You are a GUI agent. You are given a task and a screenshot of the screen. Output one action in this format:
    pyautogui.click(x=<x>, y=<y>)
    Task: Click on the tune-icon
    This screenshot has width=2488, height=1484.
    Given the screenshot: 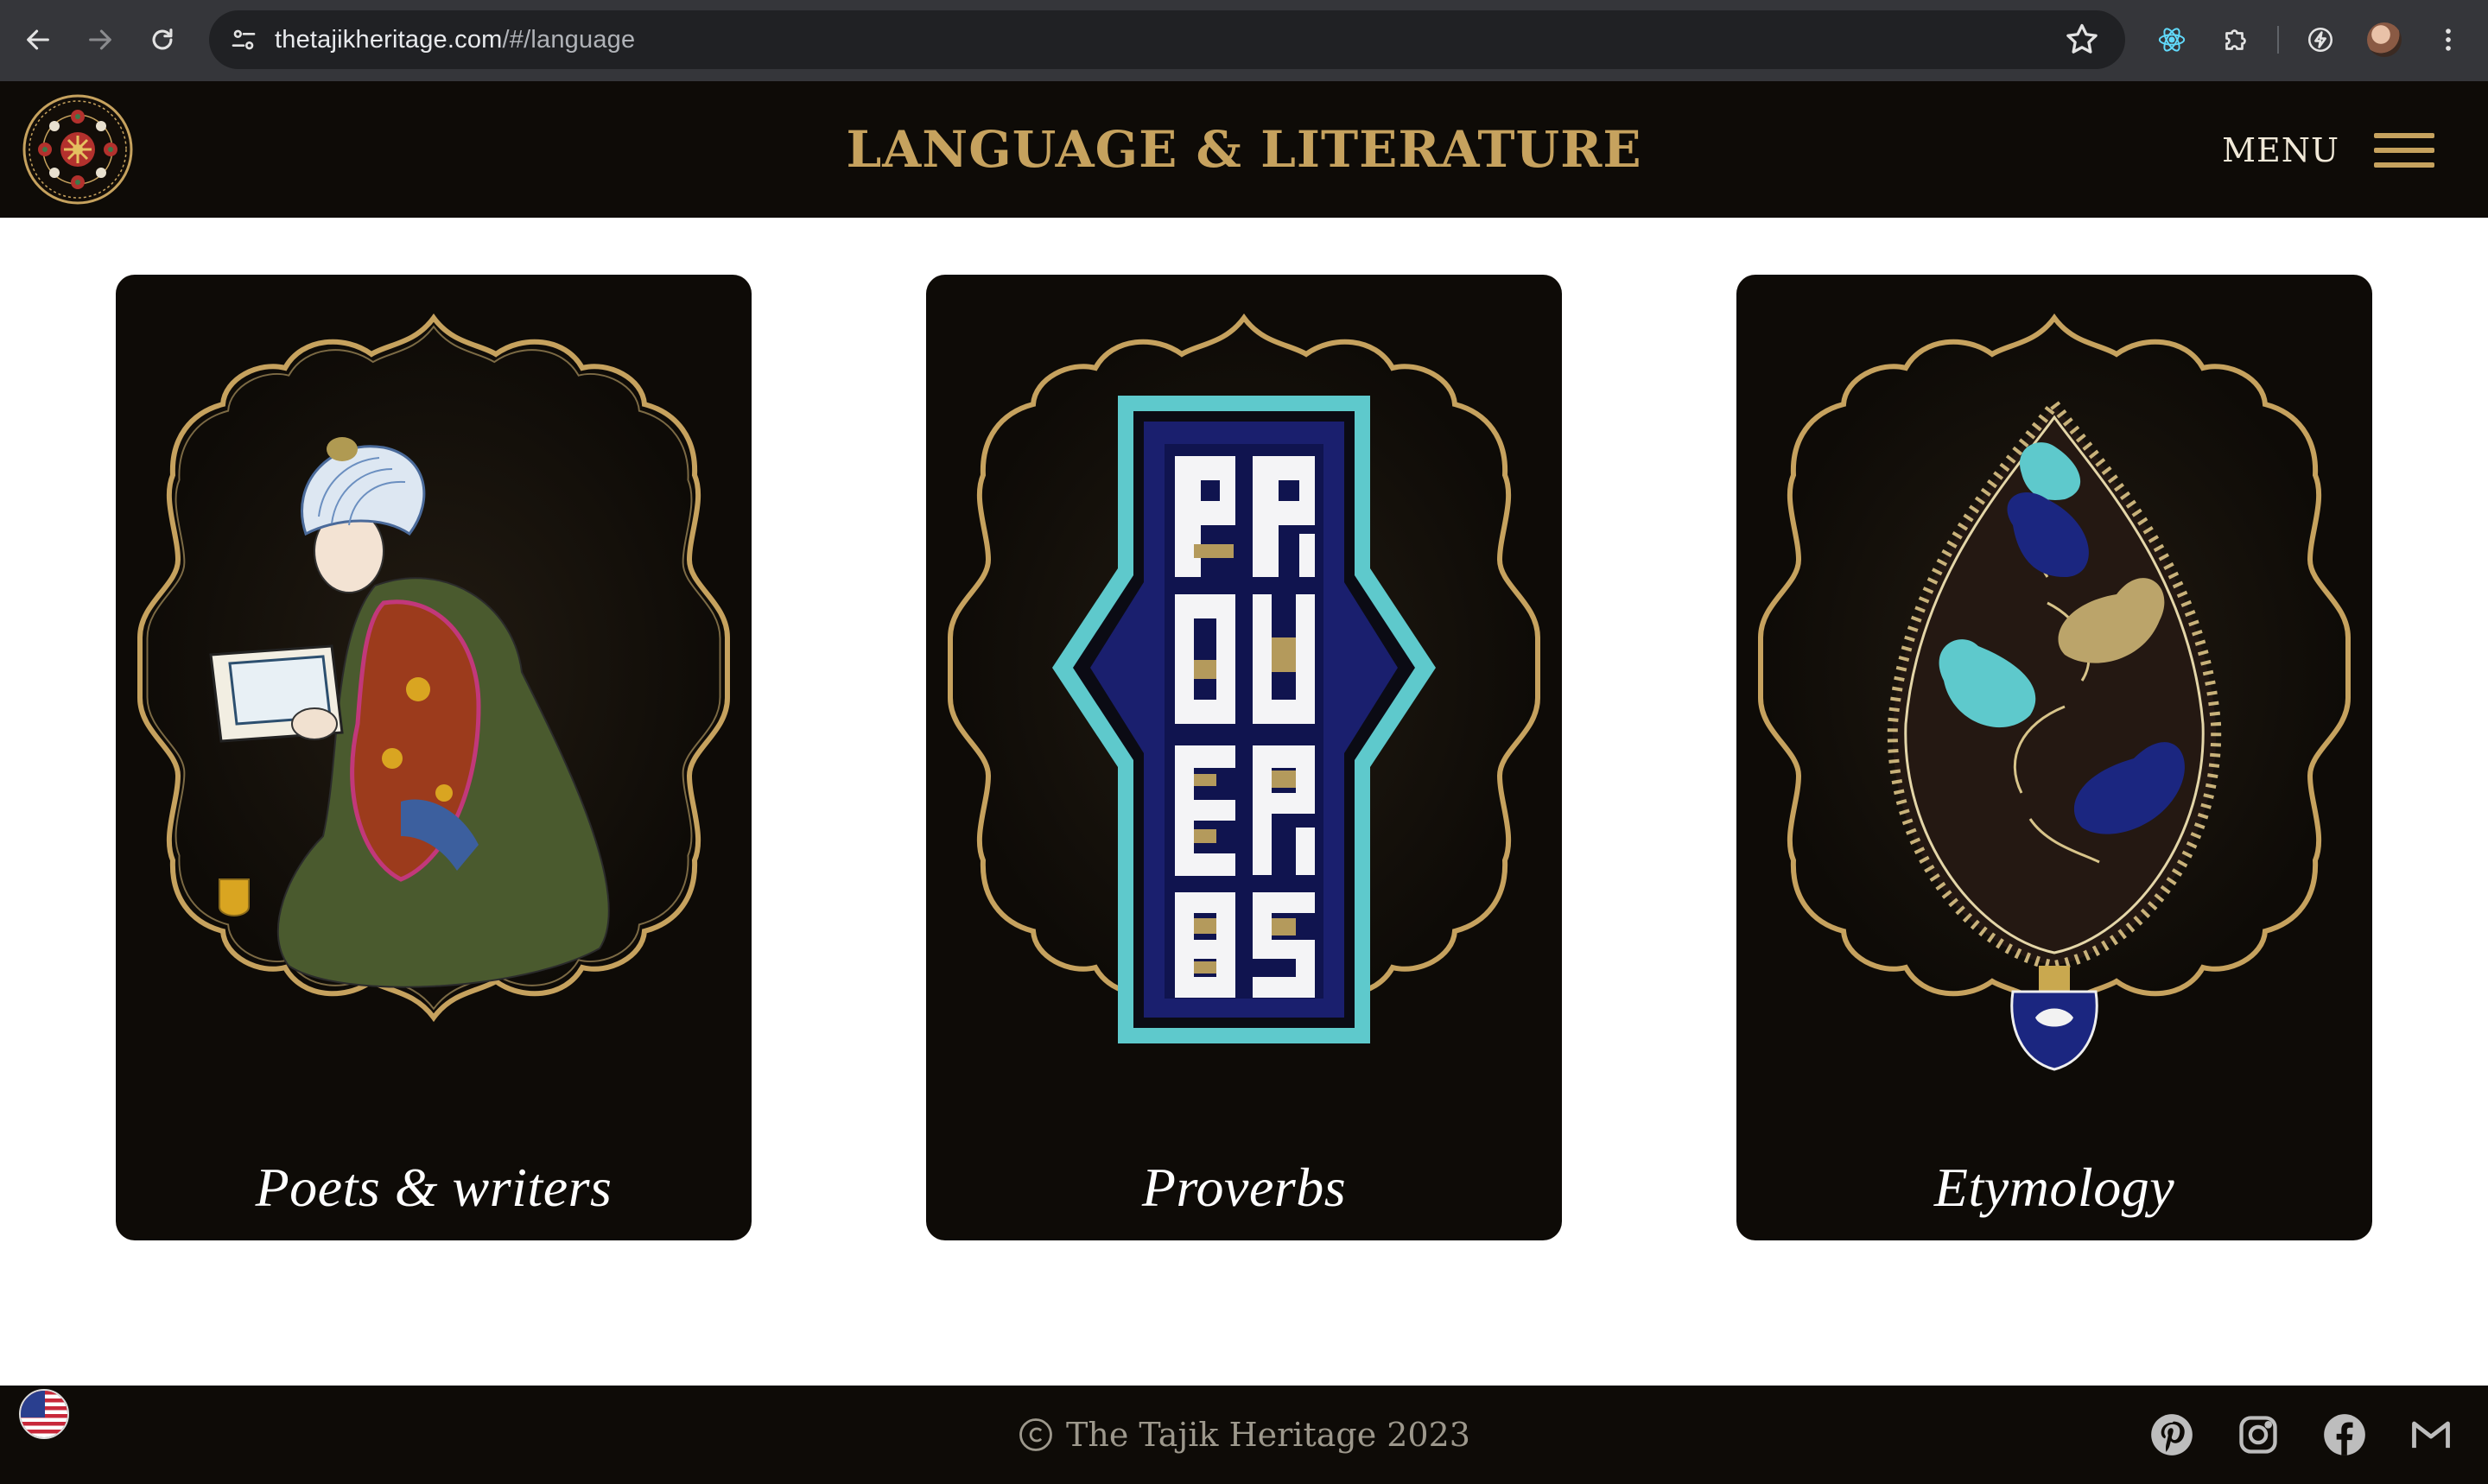 What is the action you would take?
    pyautogui.click(x=244, y=39)
    